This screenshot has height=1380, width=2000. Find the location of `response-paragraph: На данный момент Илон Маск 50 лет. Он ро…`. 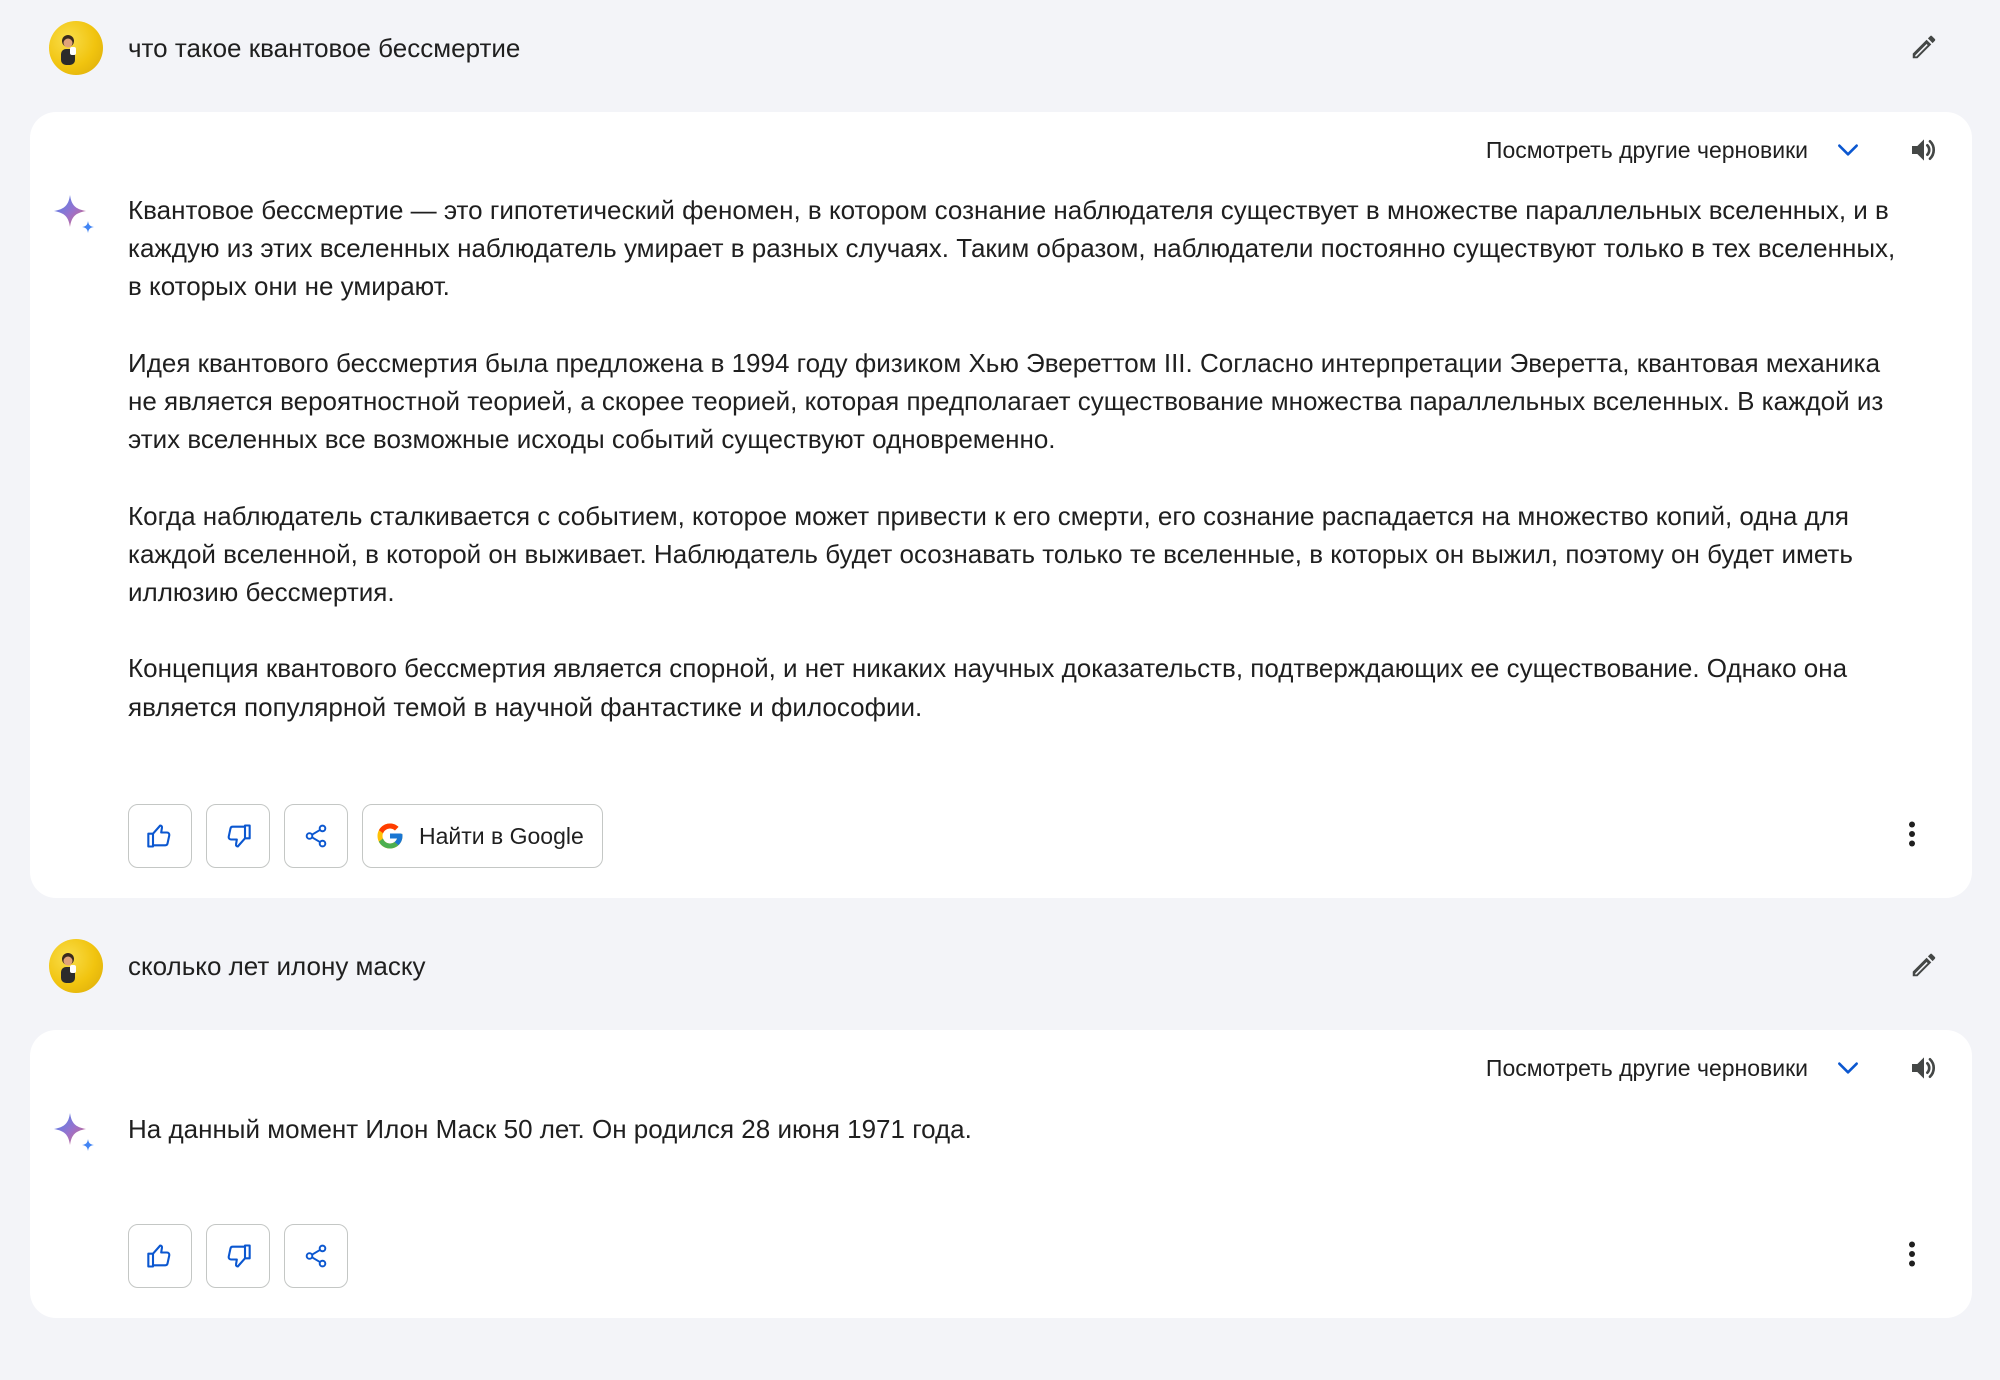

response-paragraph: На данный момент Илон Маск 50 лет. Он ро… is located at coordinates (550, 1129).